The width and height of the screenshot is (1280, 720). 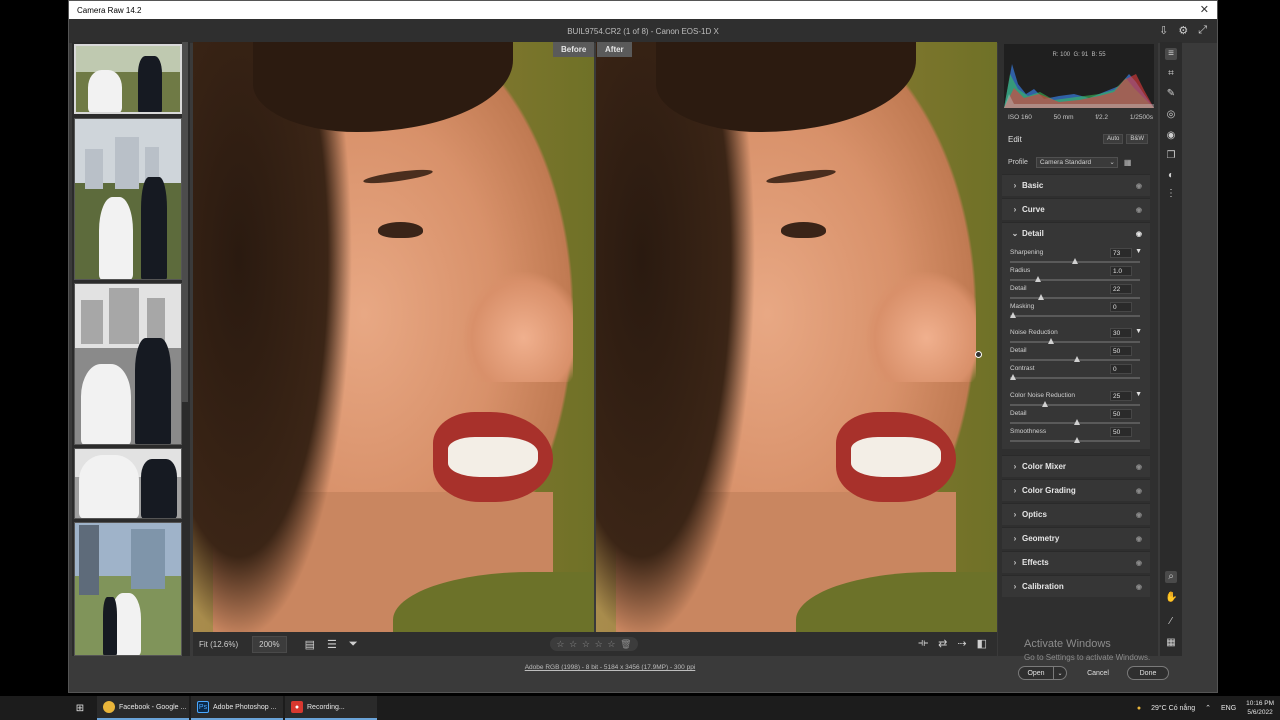 I want to click on snapshots-icon: ❐, so click(x=1171, y=156).